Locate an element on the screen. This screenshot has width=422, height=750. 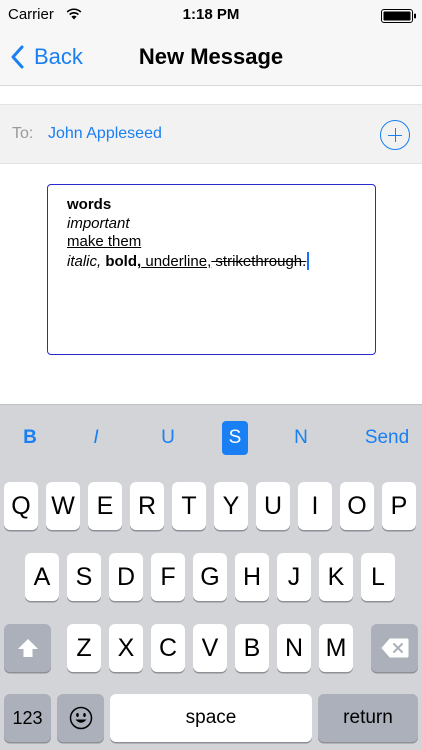
key-m: M is located at coordinates (336, 648).